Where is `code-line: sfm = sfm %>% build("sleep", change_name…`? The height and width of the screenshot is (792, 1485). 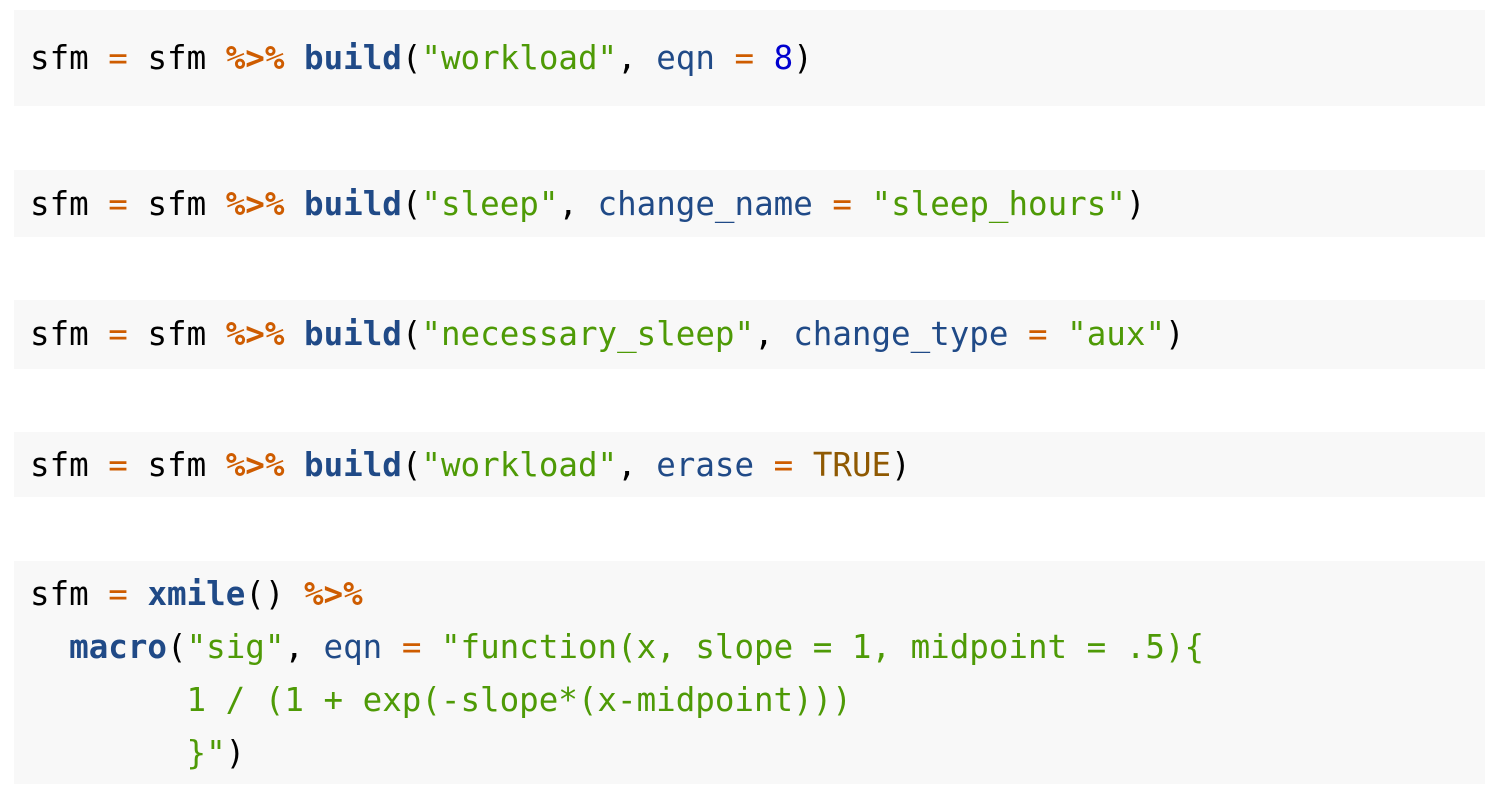
code-line: sfm = sfm %>% build("sleep", change_name… is located at coordinates (587, 204).